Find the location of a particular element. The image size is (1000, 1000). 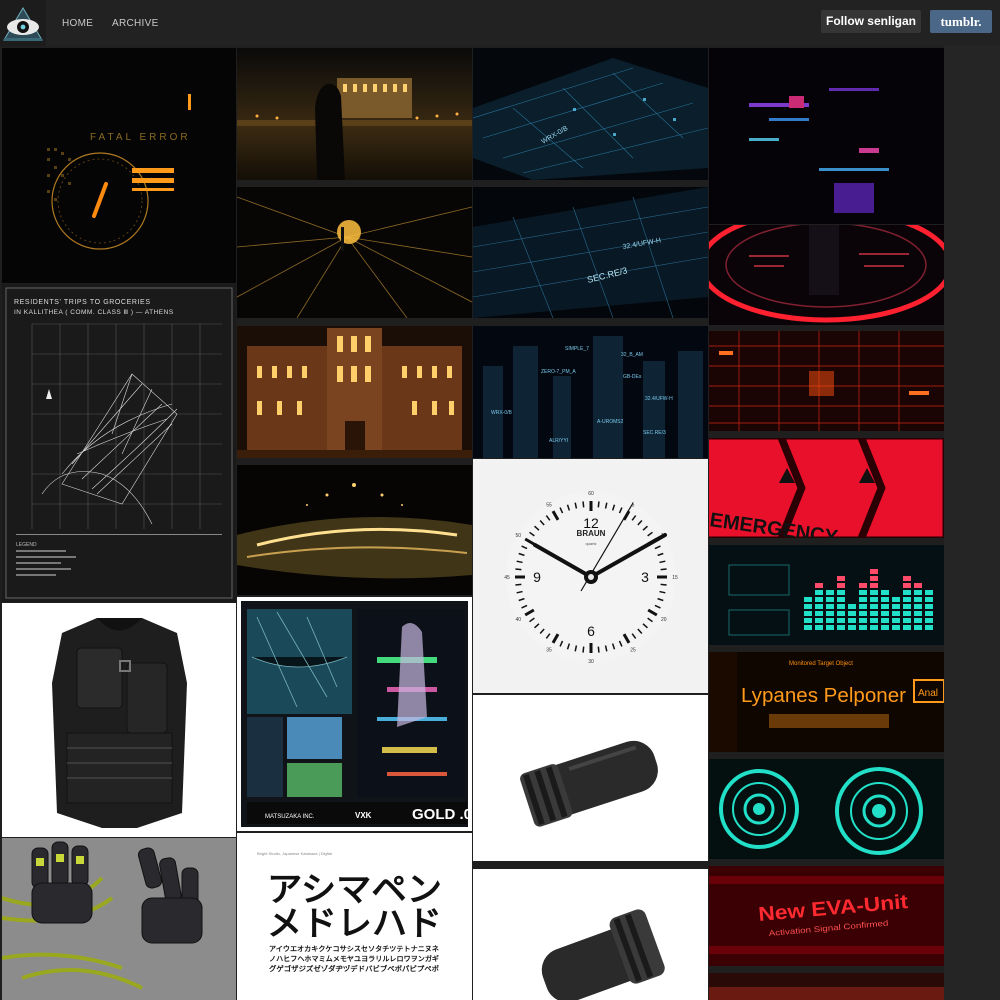

follow-button: Follow senligan is located at coordinates (871, 21).